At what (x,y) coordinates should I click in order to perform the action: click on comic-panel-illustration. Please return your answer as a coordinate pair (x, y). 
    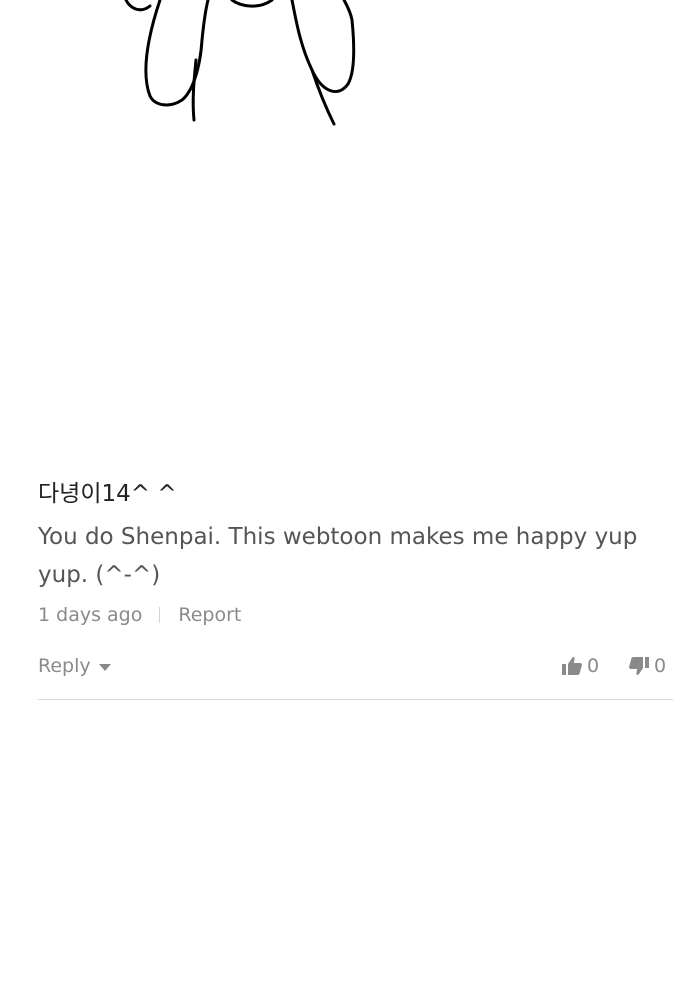
    Looking at the image, I should click on (240, 63).